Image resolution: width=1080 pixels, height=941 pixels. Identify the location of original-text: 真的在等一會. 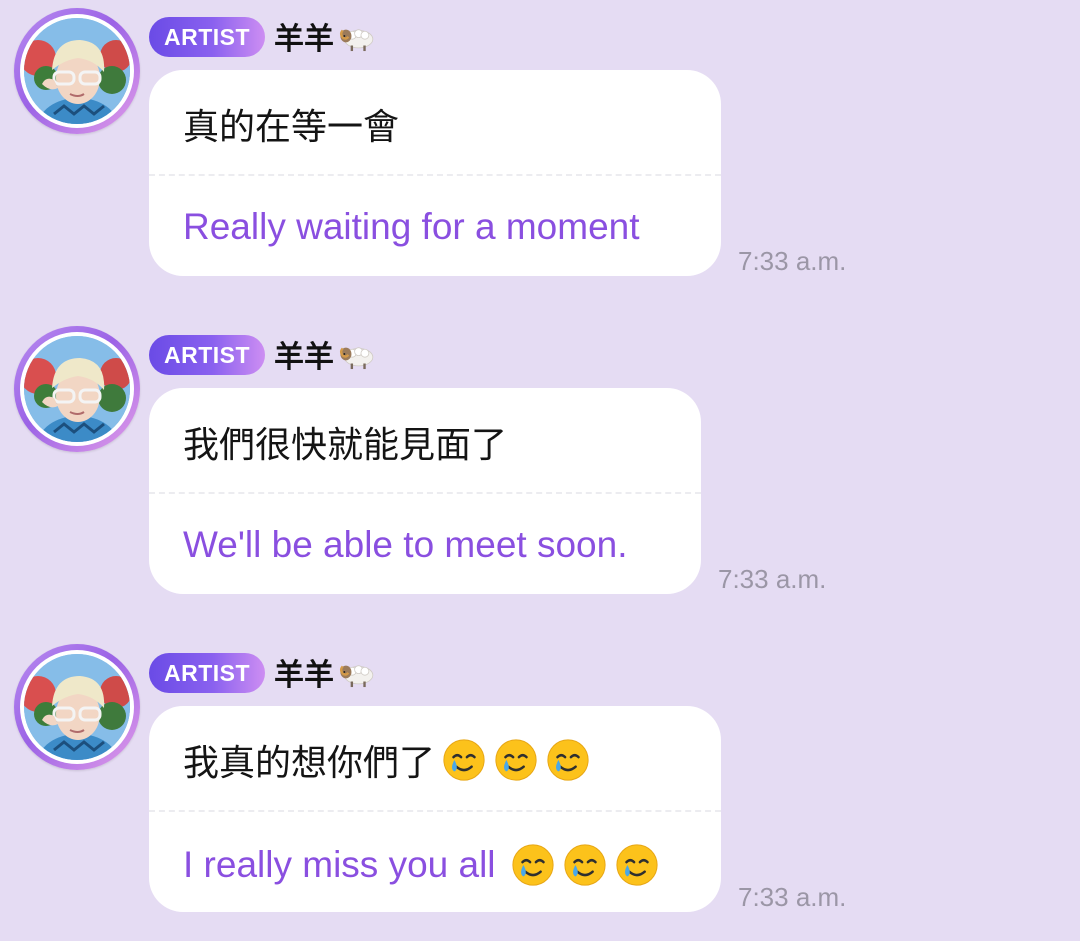
(291, 127).